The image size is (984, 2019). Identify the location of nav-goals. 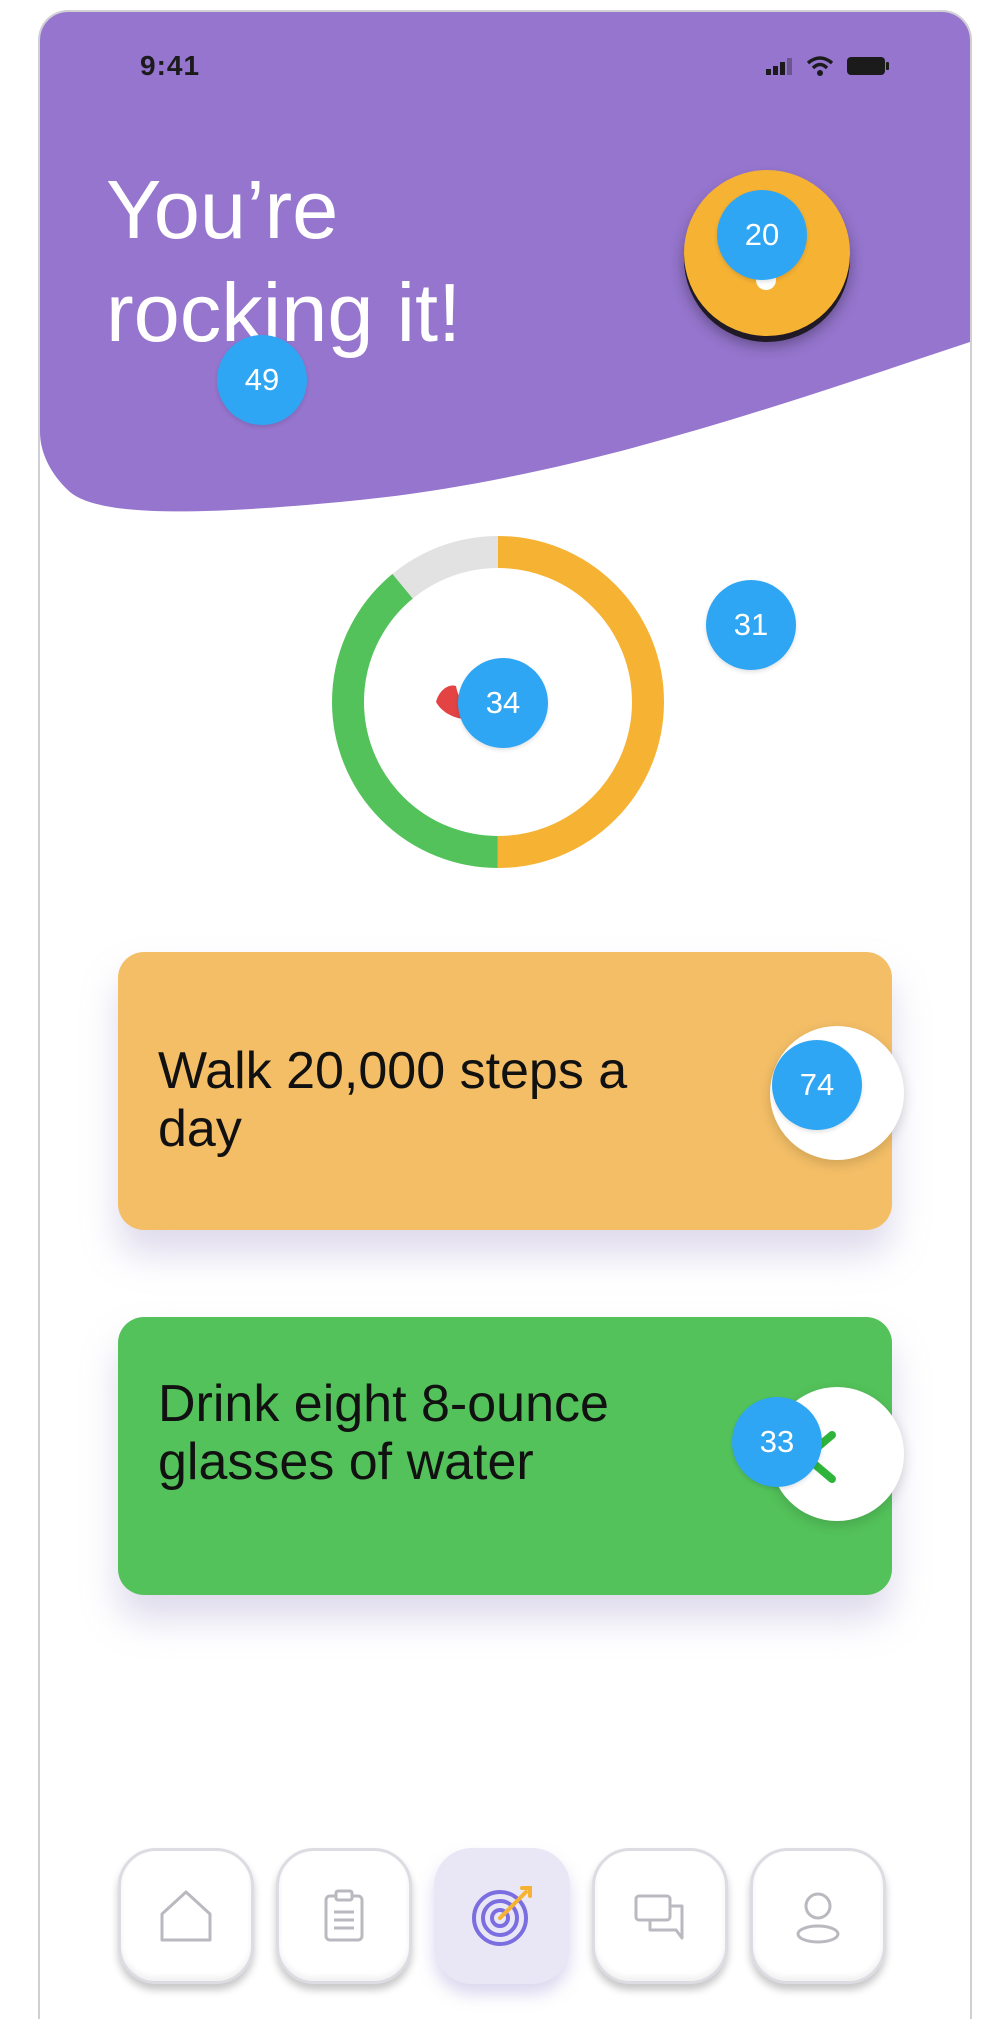
(502, 1916).